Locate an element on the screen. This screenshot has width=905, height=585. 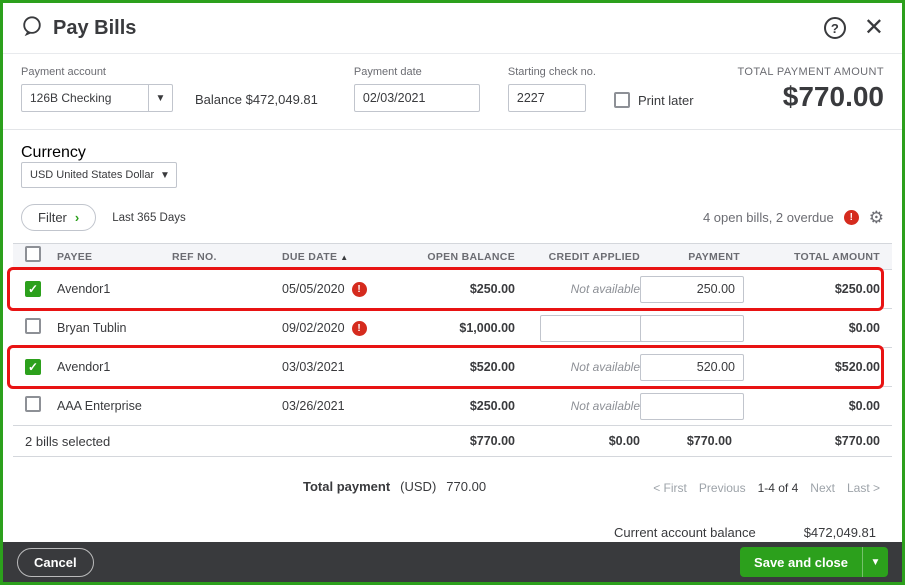
due-date-cell: 03/03/2021 ! is located at coordinates (313, 367).